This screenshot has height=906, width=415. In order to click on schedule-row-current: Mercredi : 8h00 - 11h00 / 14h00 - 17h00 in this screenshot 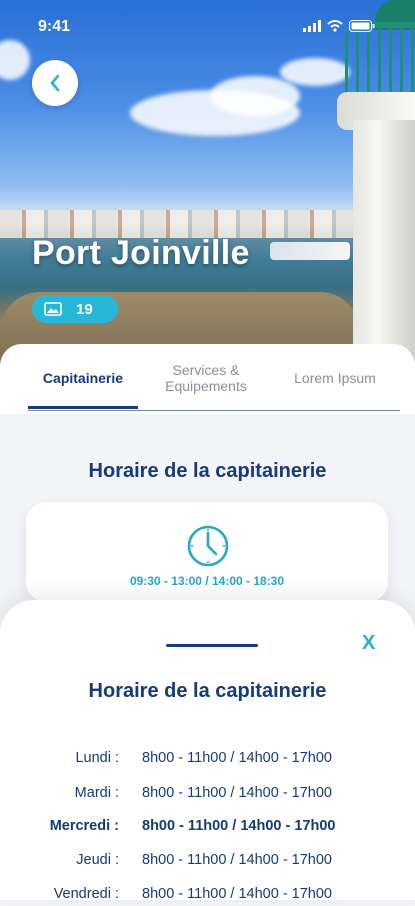, I will do `click(207, 828)`.